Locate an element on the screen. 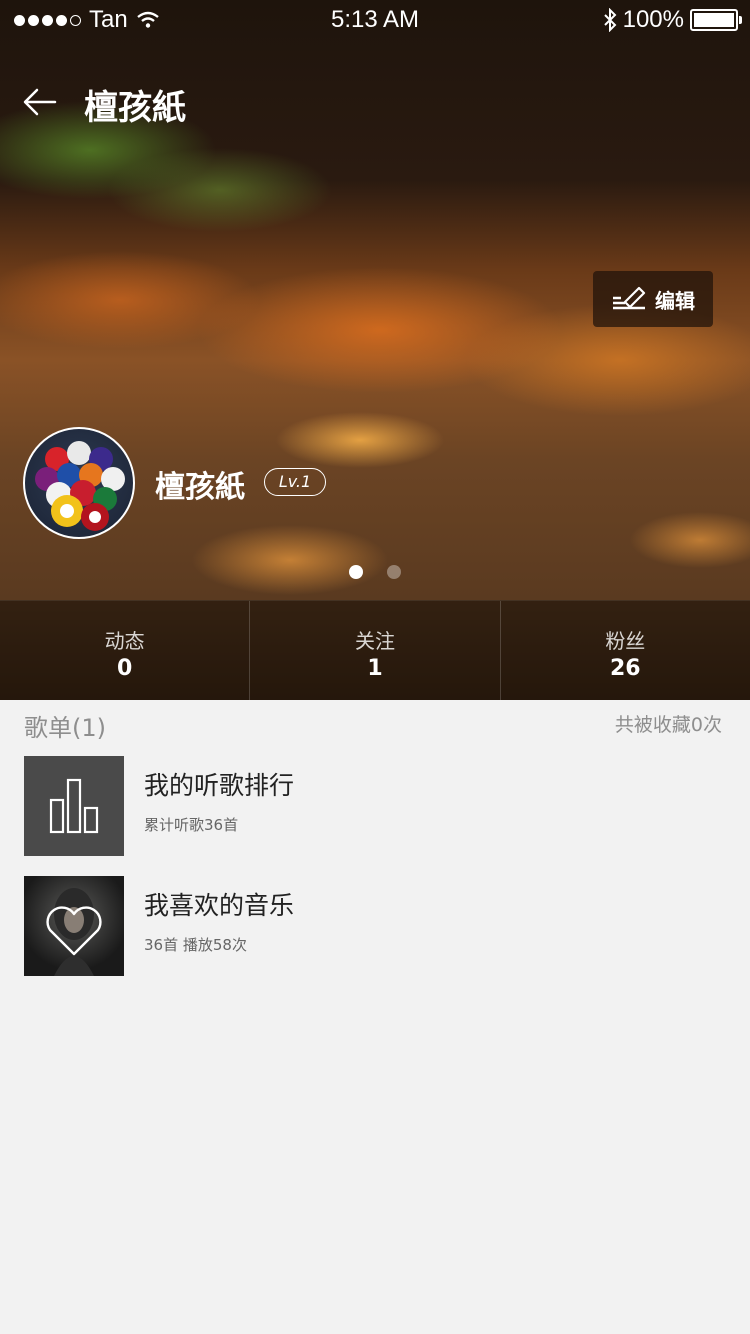  pencil-edit-icon is located at coordinates (629, 298).